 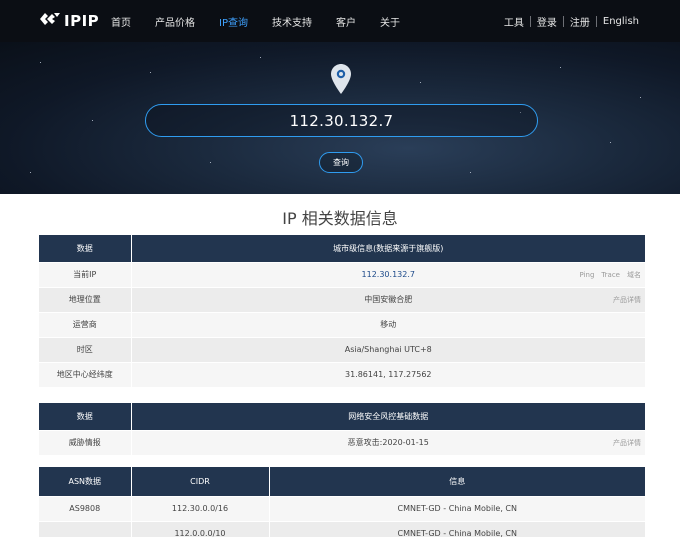 I want to click on row-value: 112.30.132.7 Ping Trace 域名, so click(x=388, y=275).